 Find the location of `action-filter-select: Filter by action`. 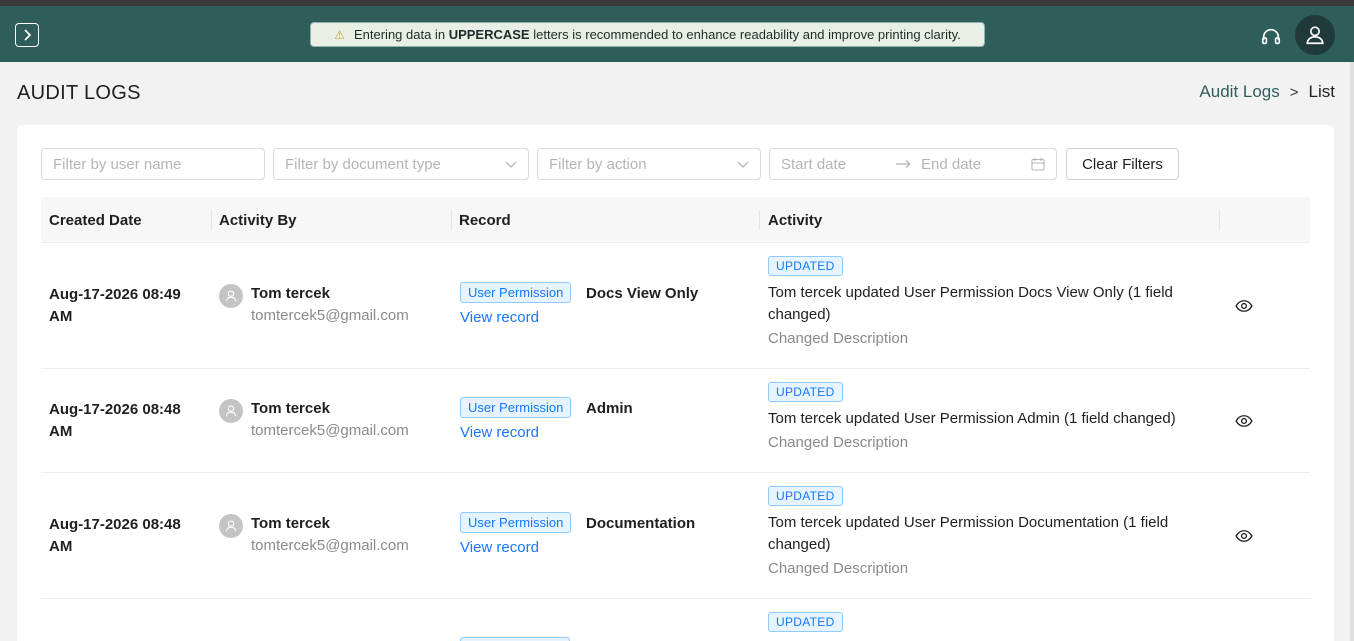

action-filter-select: Filter by action is located at coordinates (649, 164).